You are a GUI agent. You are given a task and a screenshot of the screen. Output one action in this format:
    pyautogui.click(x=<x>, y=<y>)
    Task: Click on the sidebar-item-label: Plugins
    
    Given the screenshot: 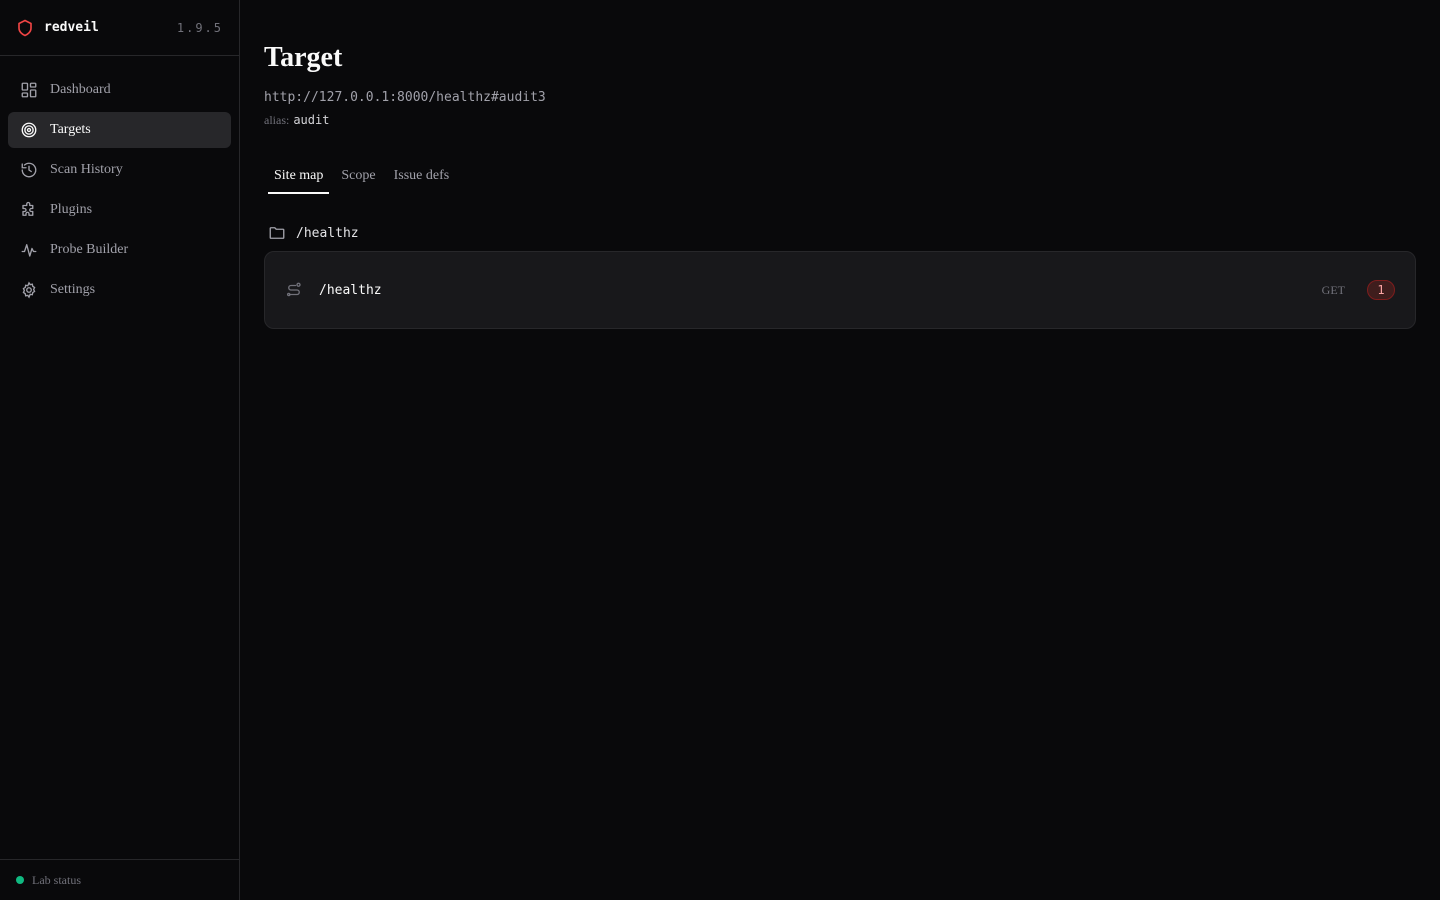 What is the action you would take?
    pyautogui.click(x=71, y=209)
    